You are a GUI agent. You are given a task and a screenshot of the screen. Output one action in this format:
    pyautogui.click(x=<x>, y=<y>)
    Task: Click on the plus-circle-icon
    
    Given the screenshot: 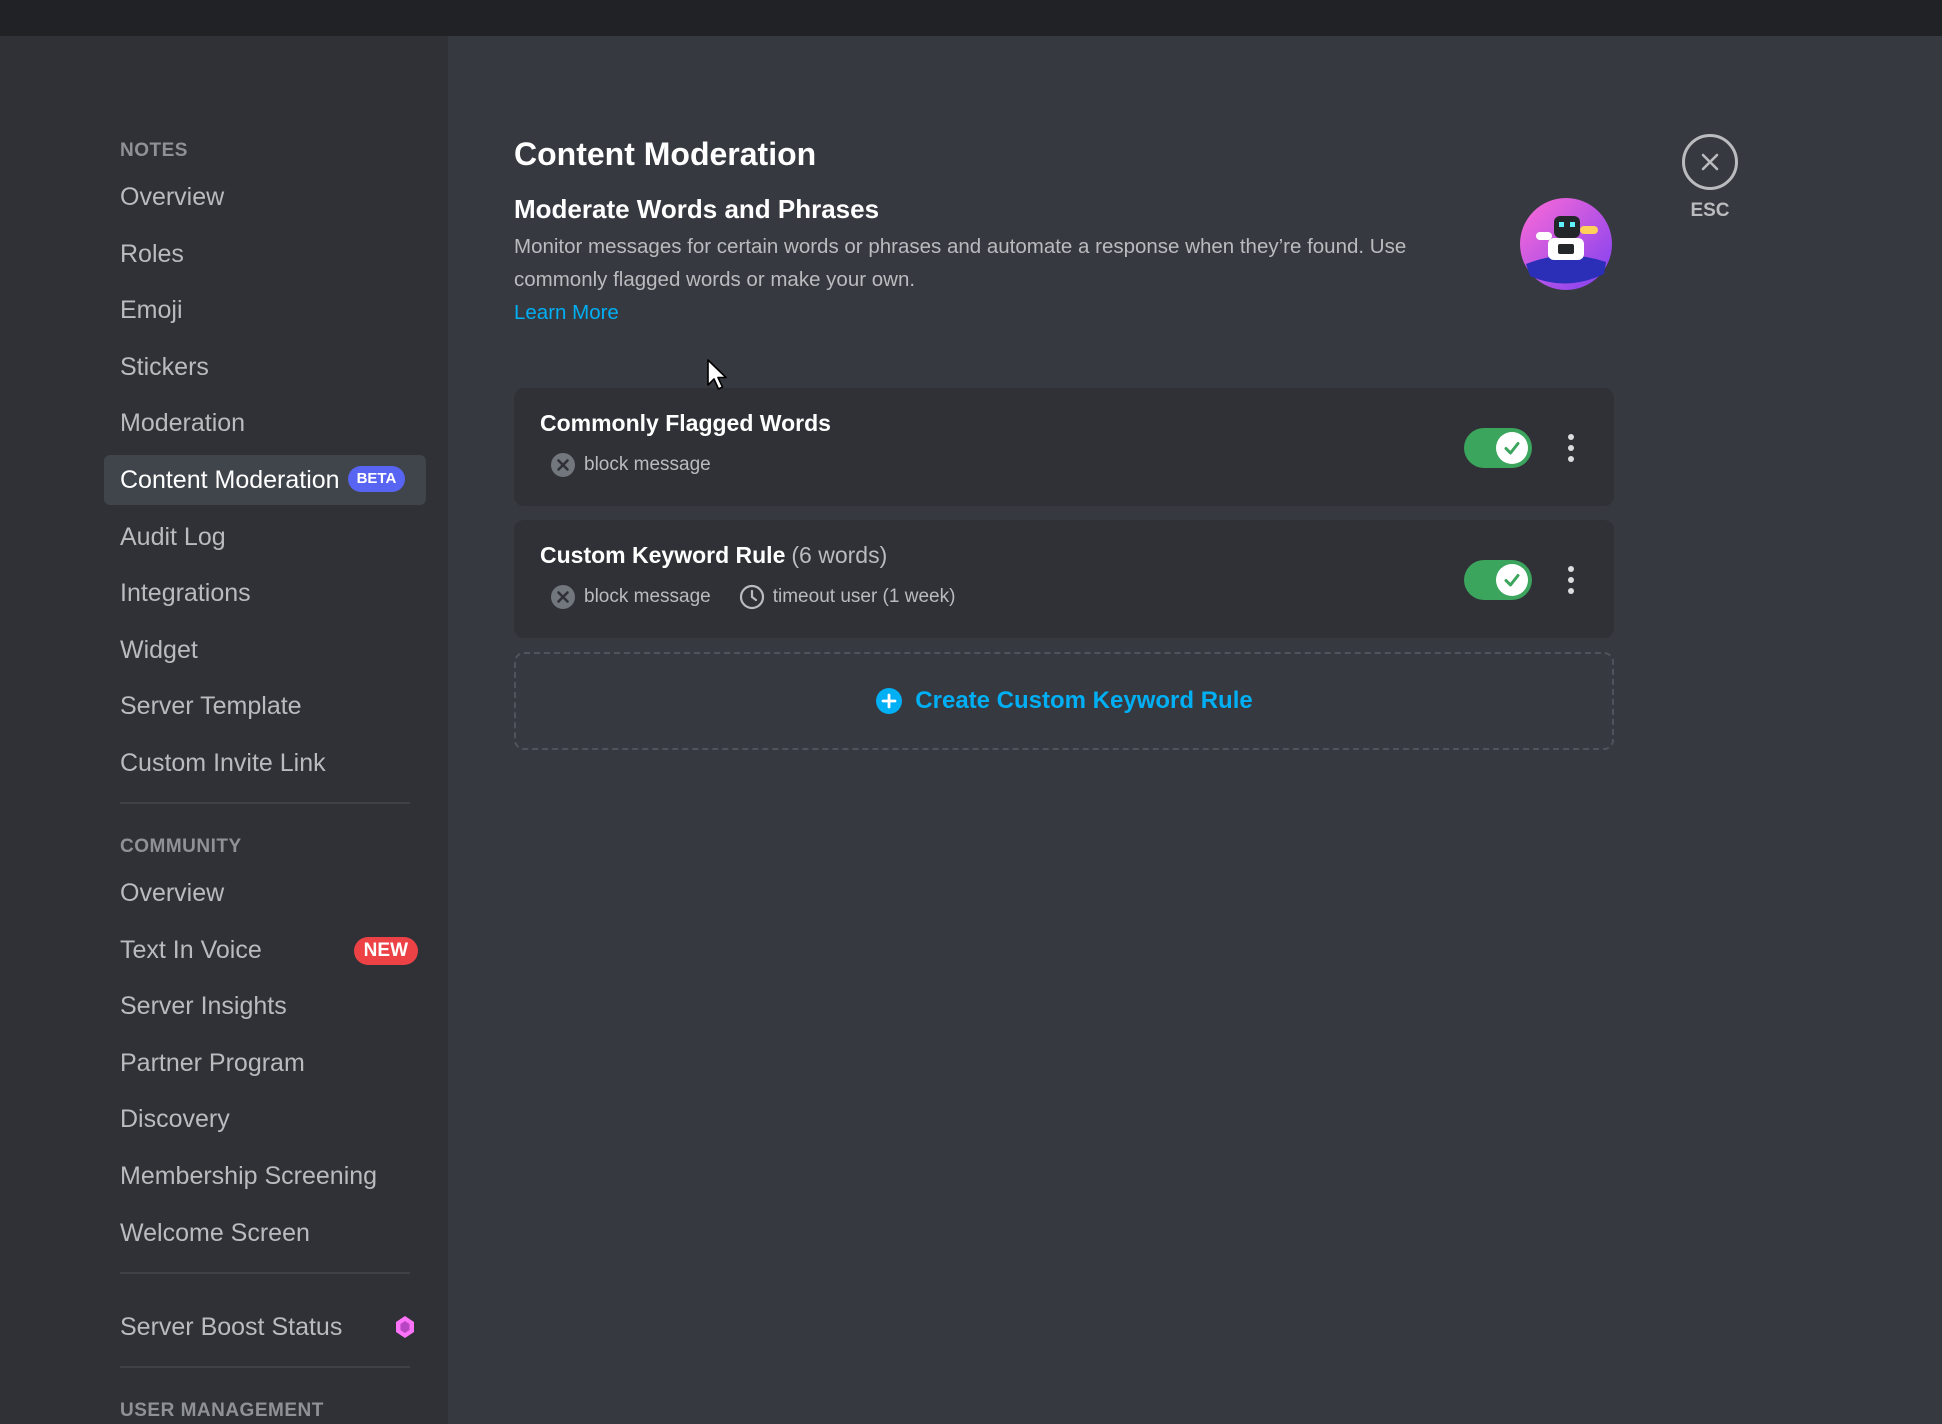 What is the action you would take?
    pyautogui.click(x=889, y=701)
    